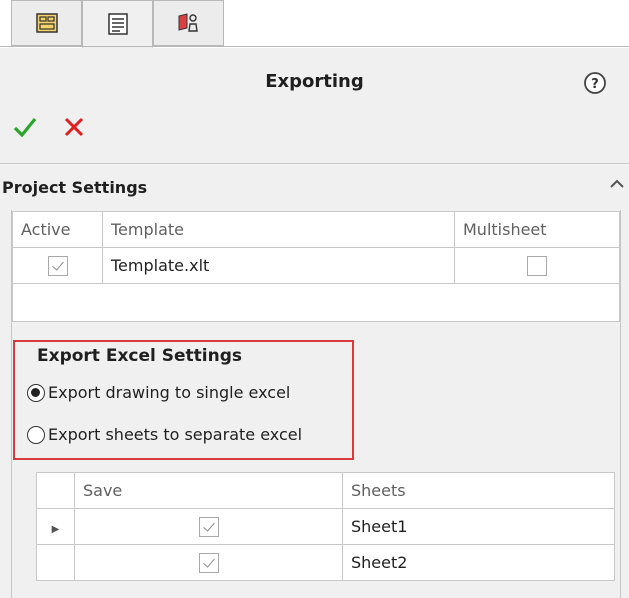  I want to click on active-checkbox, so click(57, 265).